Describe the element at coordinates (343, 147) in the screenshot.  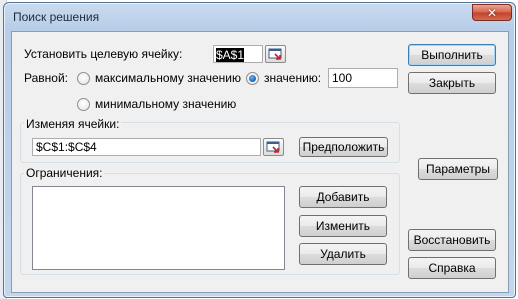
I see `guess-button: Предположить` at that location.